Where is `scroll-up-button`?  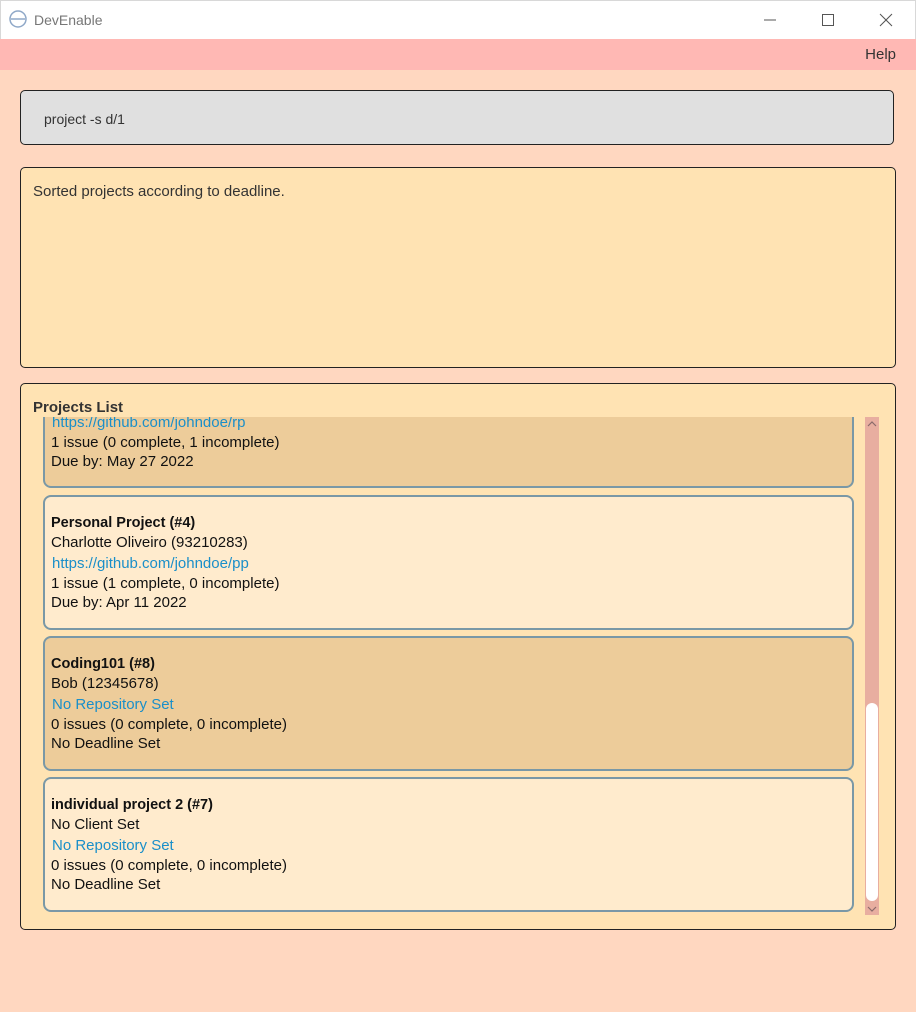
scroll-up-button is located at coordinates (872, 424).